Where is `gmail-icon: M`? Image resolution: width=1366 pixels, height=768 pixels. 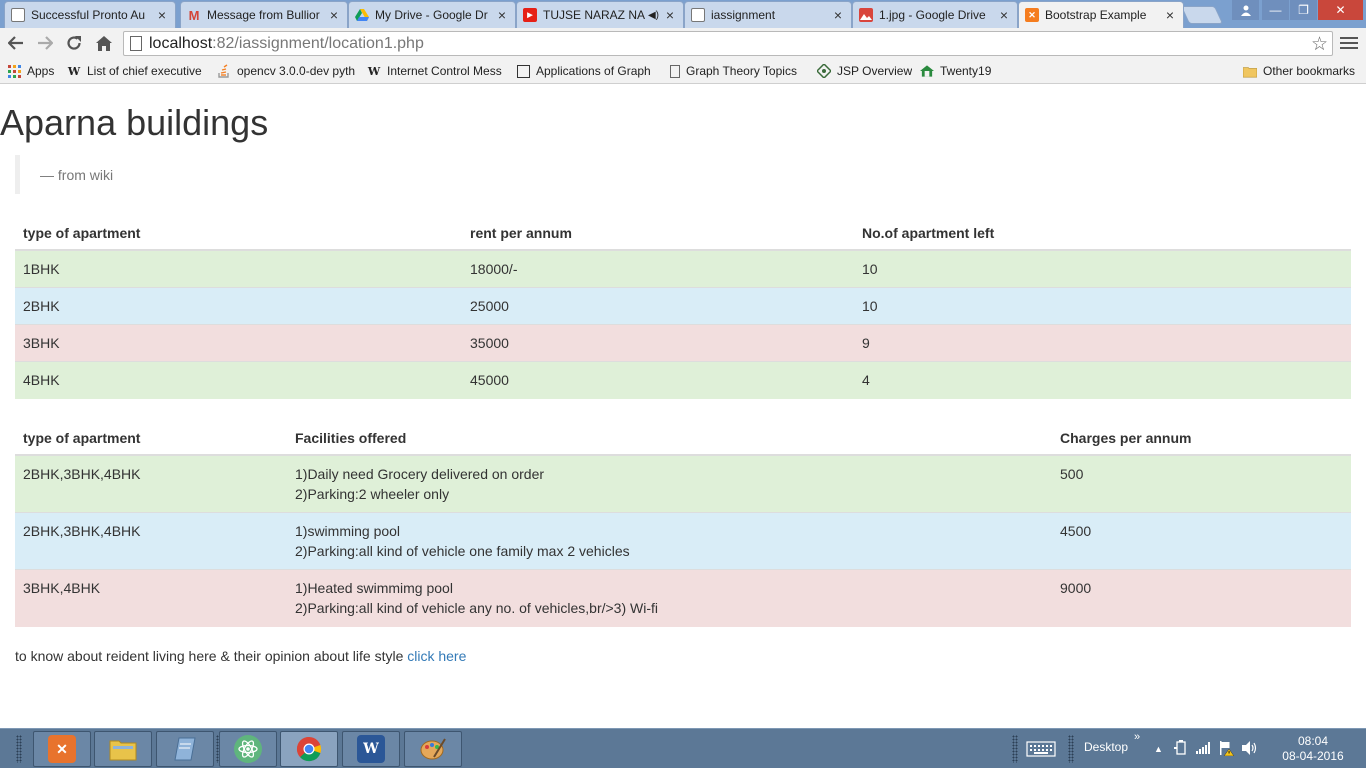
gmail-icon: M is located at coordinates (194, 15).